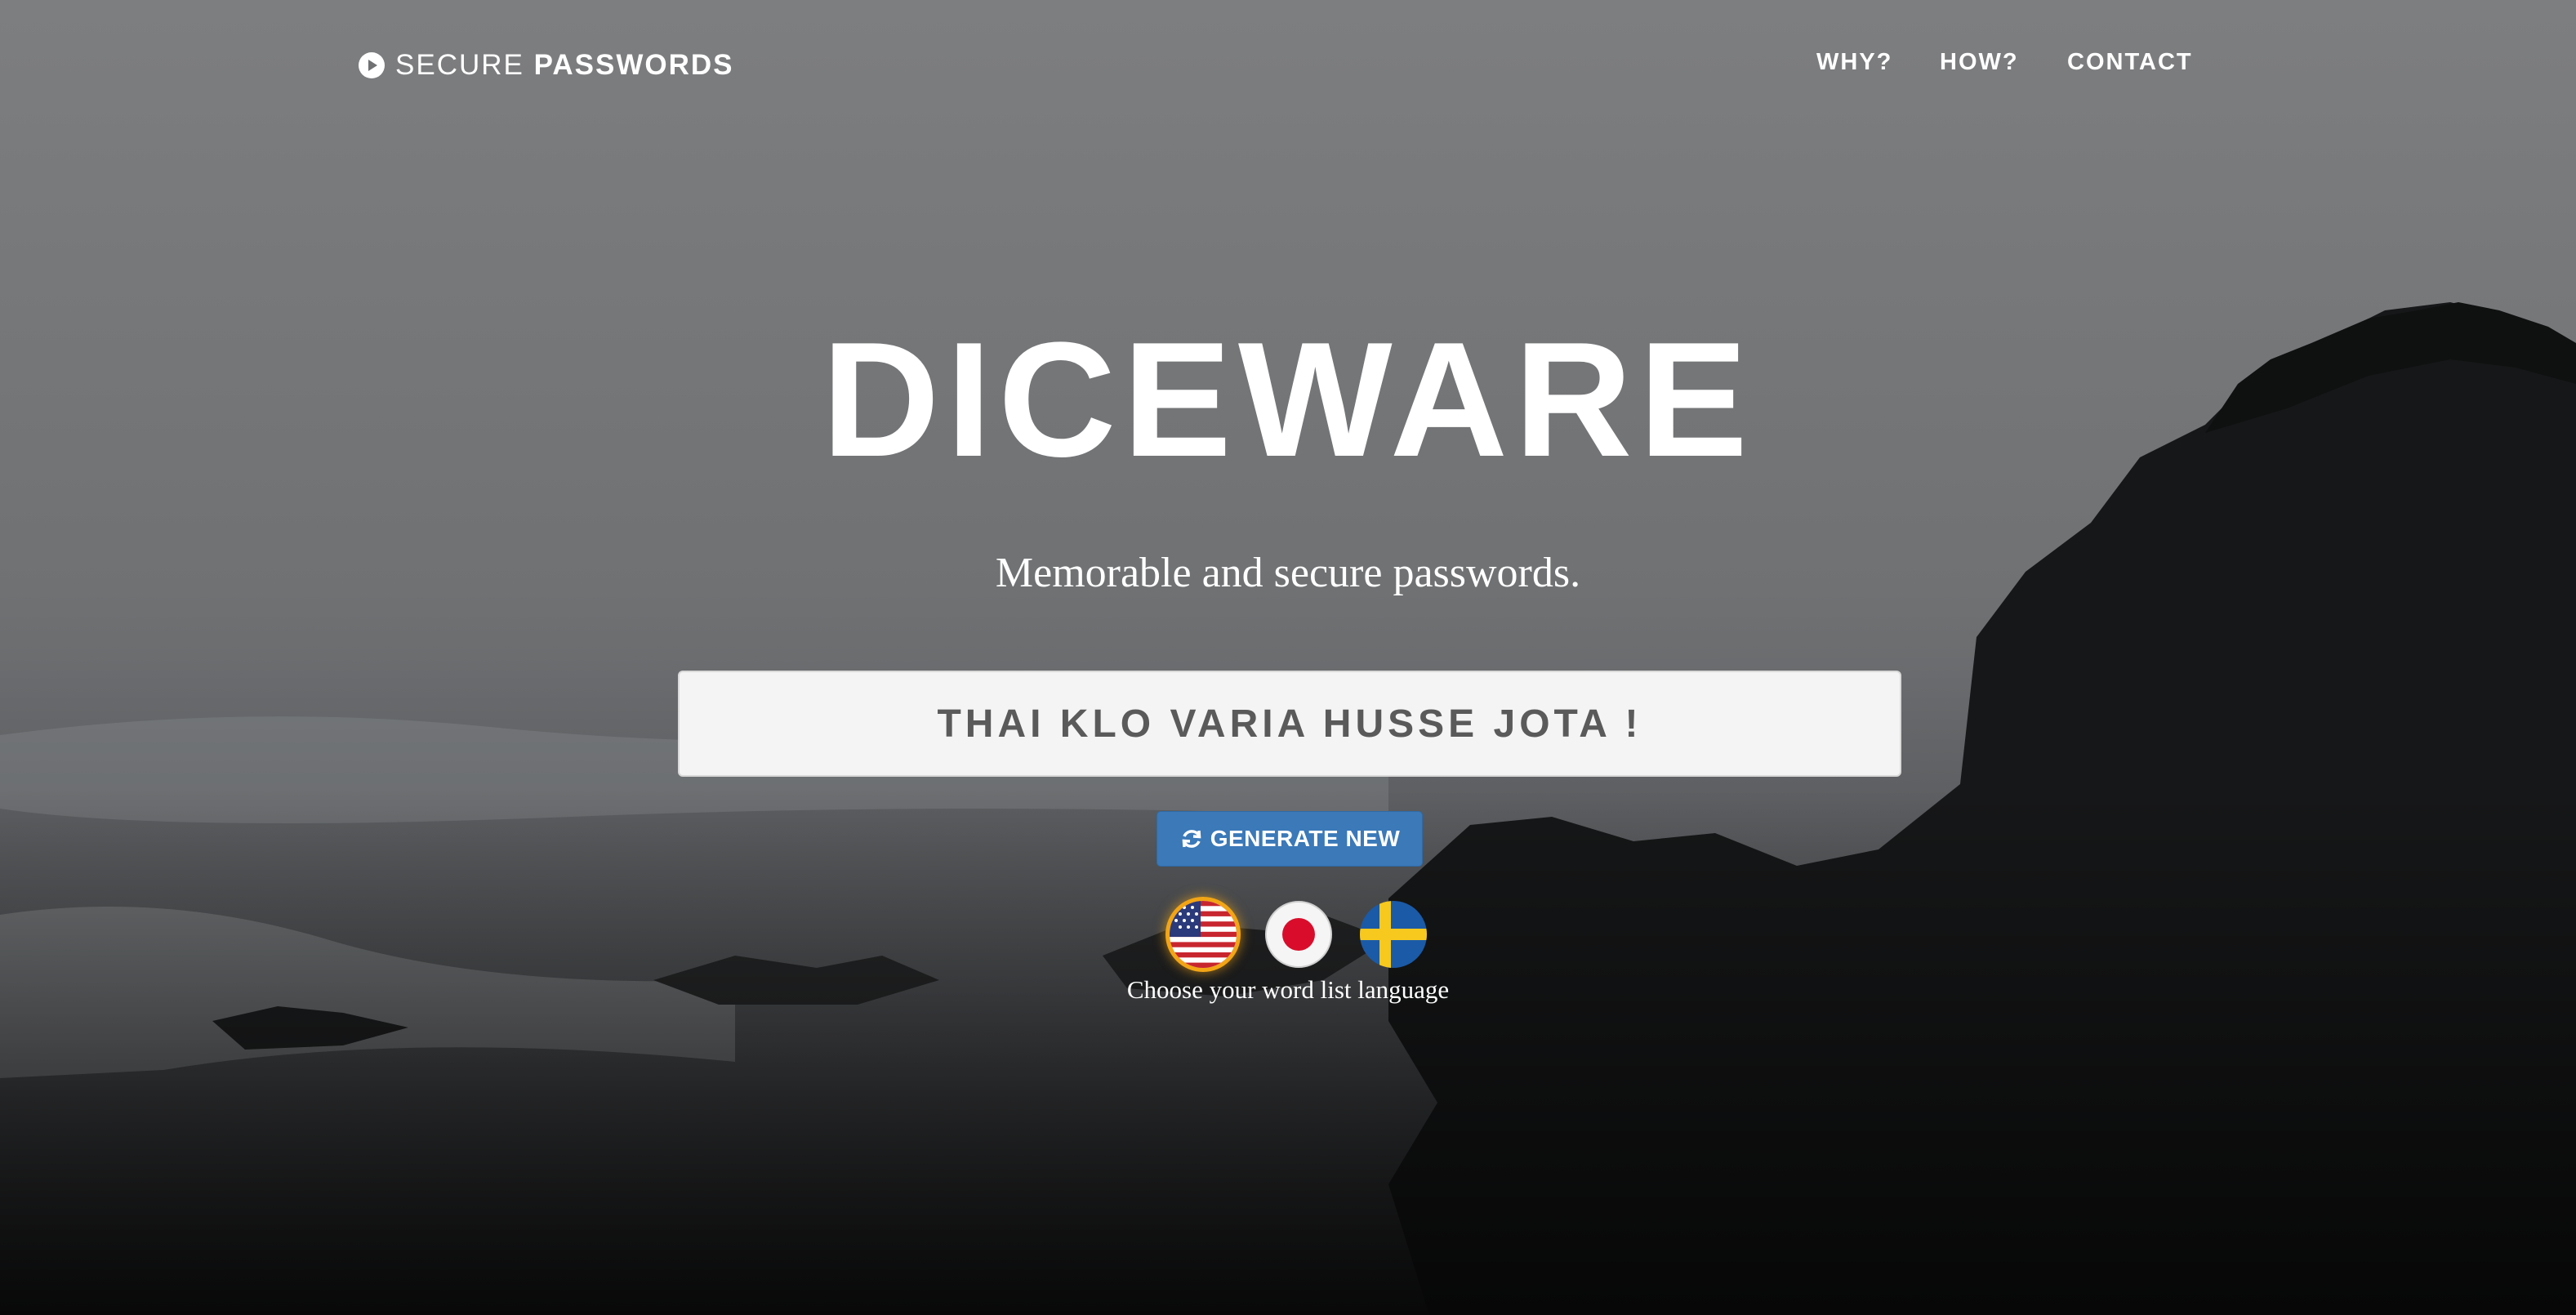 The image size is (2576, 1315). I want to click on brand-text: SECURE PASSWORDS, so click(564, 65).